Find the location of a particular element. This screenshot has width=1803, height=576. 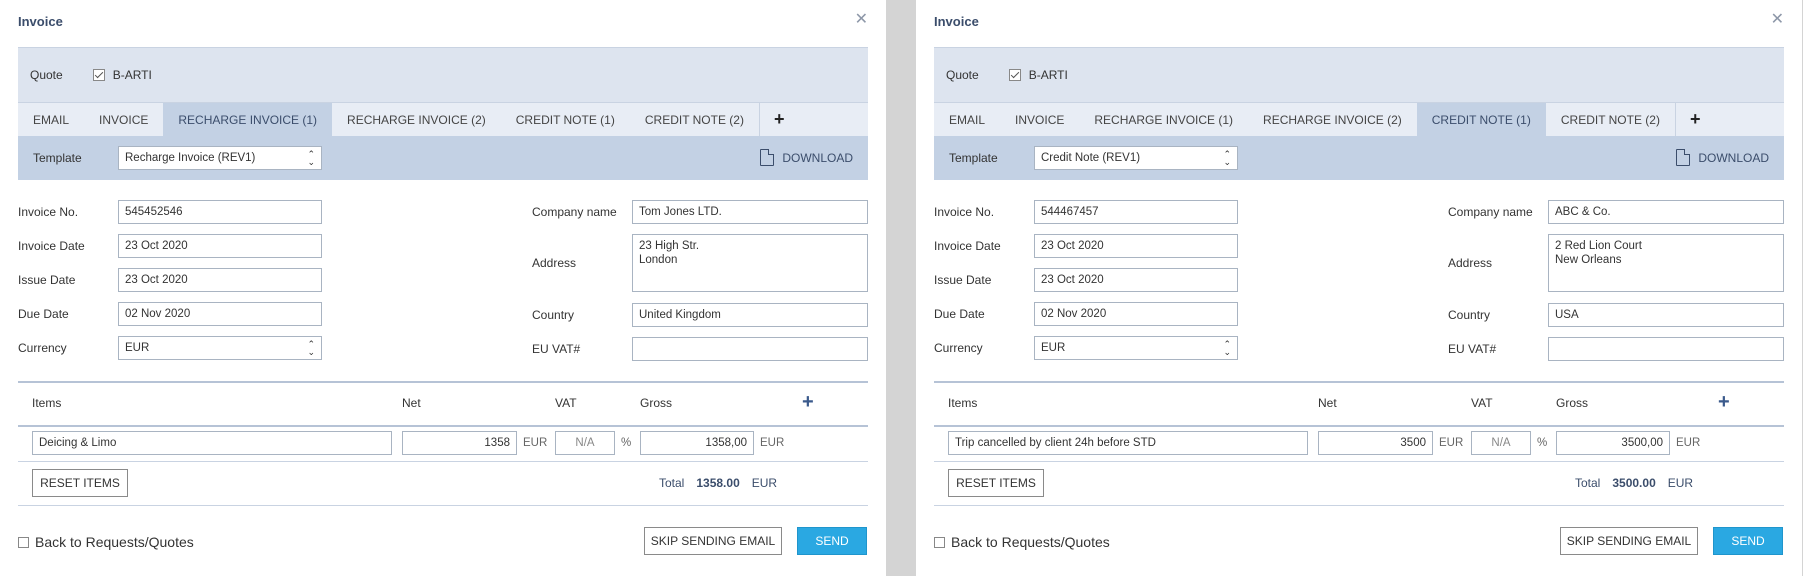

address-field: 23 High Str. London is located at coordinates (750, 263).